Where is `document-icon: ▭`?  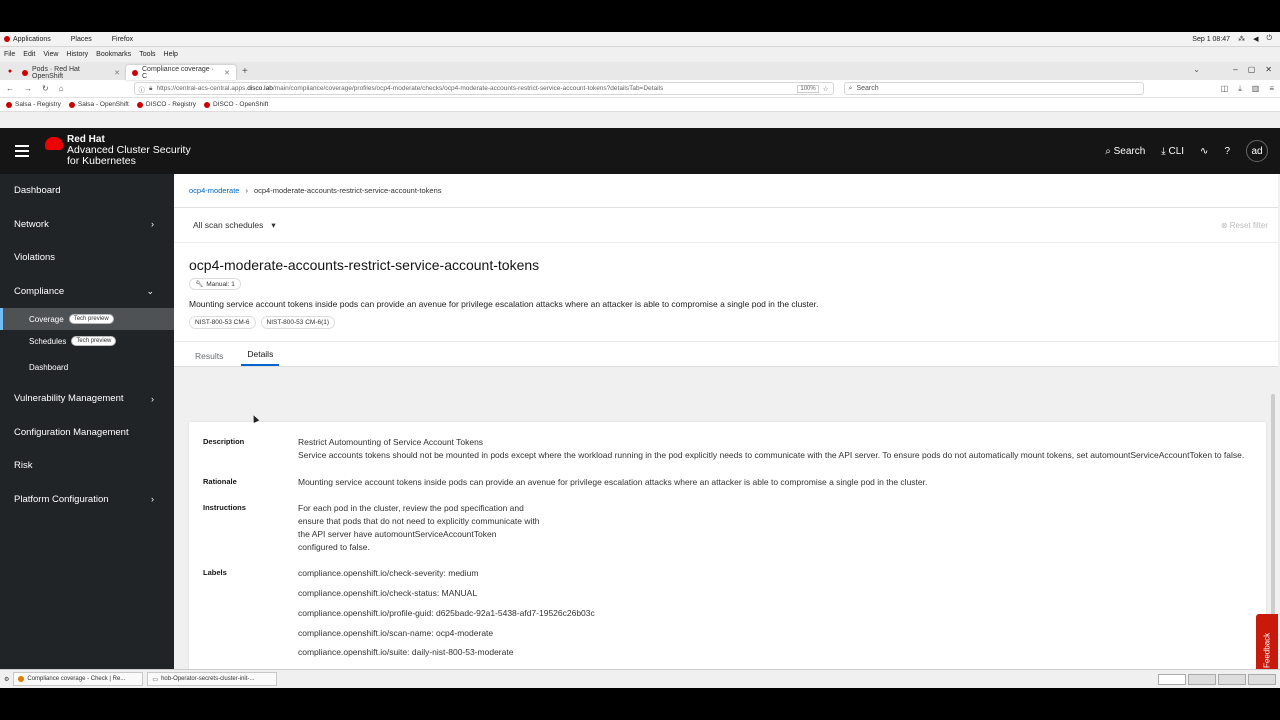 document-icon: ▭ is located at coordinates (155, 679).